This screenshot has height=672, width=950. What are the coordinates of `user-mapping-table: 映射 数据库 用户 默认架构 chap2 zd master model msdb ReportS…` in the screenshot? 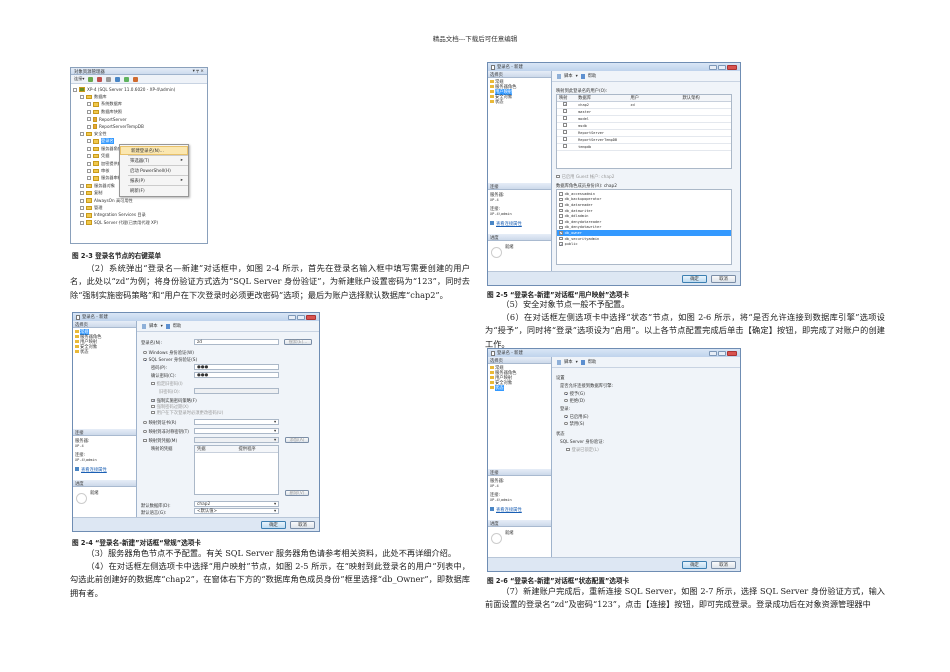 It's located at (644, 131).